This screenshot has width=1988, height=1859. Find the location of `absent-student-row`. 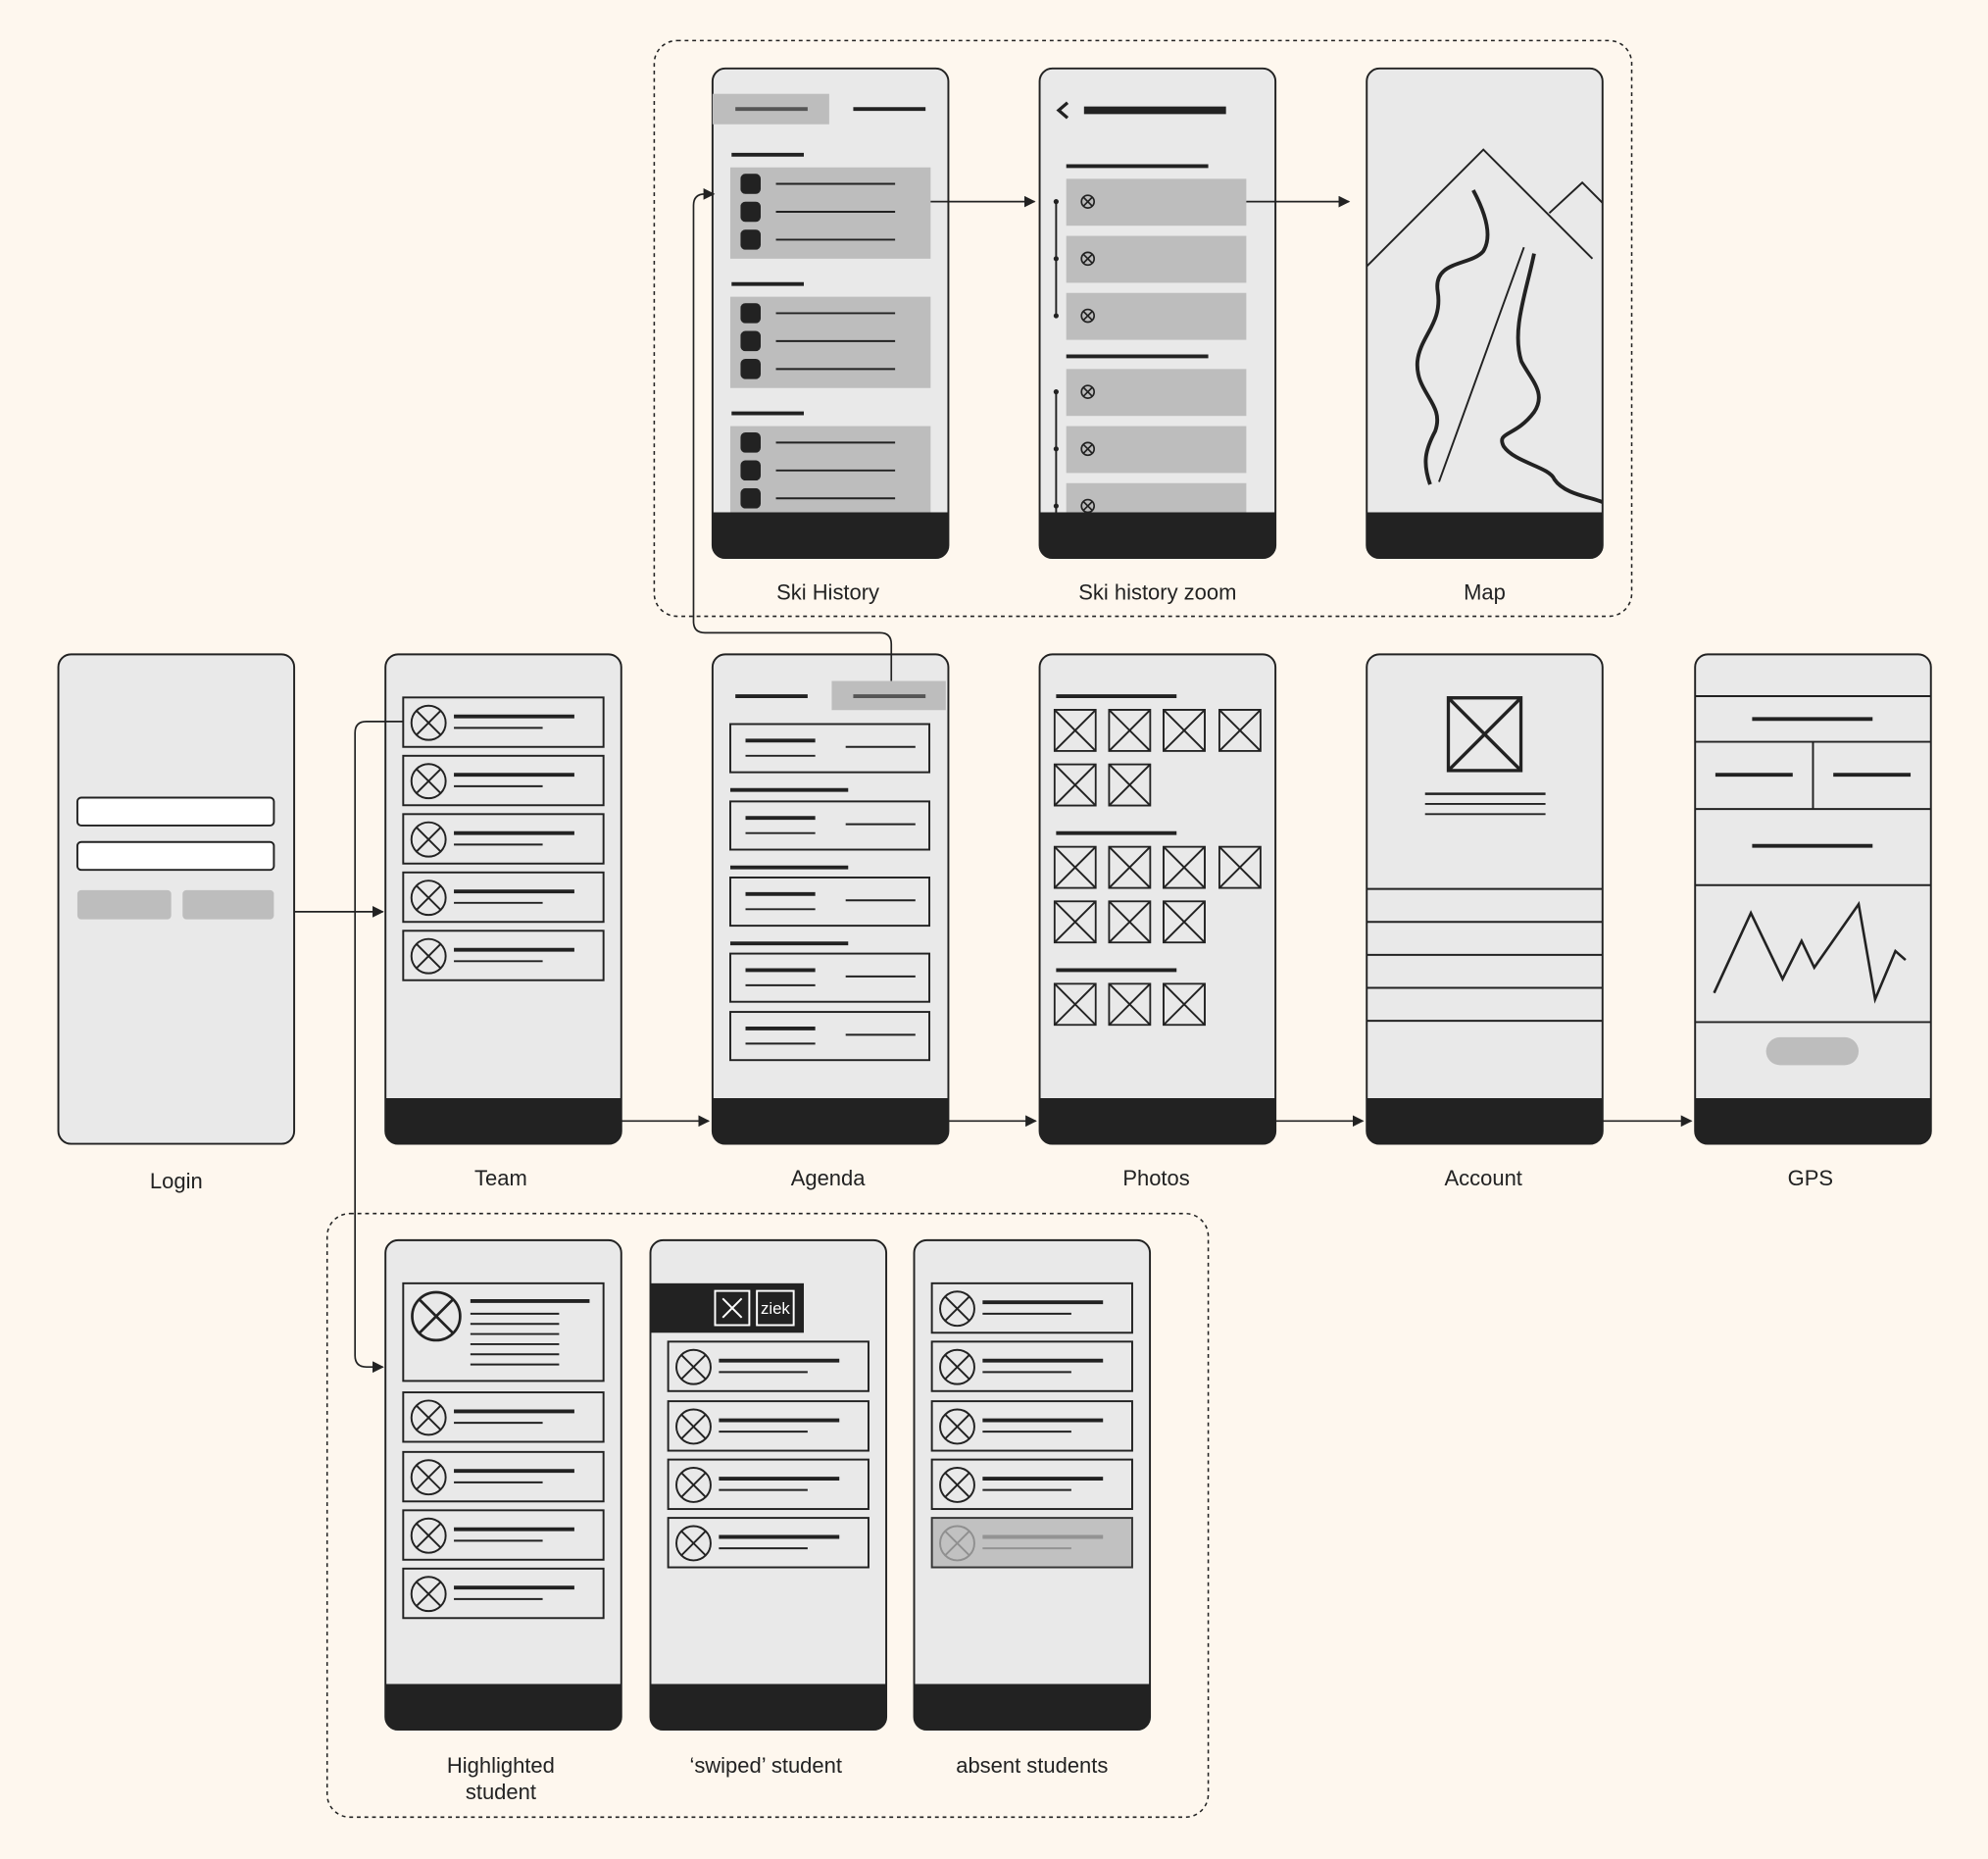

absent-student-row is located at coordinates (1031, 1543).